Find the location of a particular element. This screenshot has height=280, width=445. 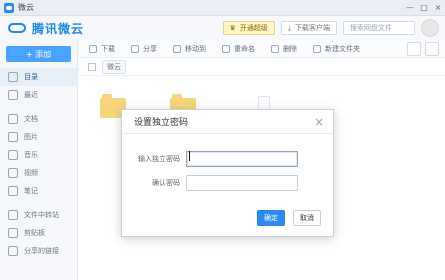

confirm-password-label: 确认密码 is located at coordinates (166, 183).